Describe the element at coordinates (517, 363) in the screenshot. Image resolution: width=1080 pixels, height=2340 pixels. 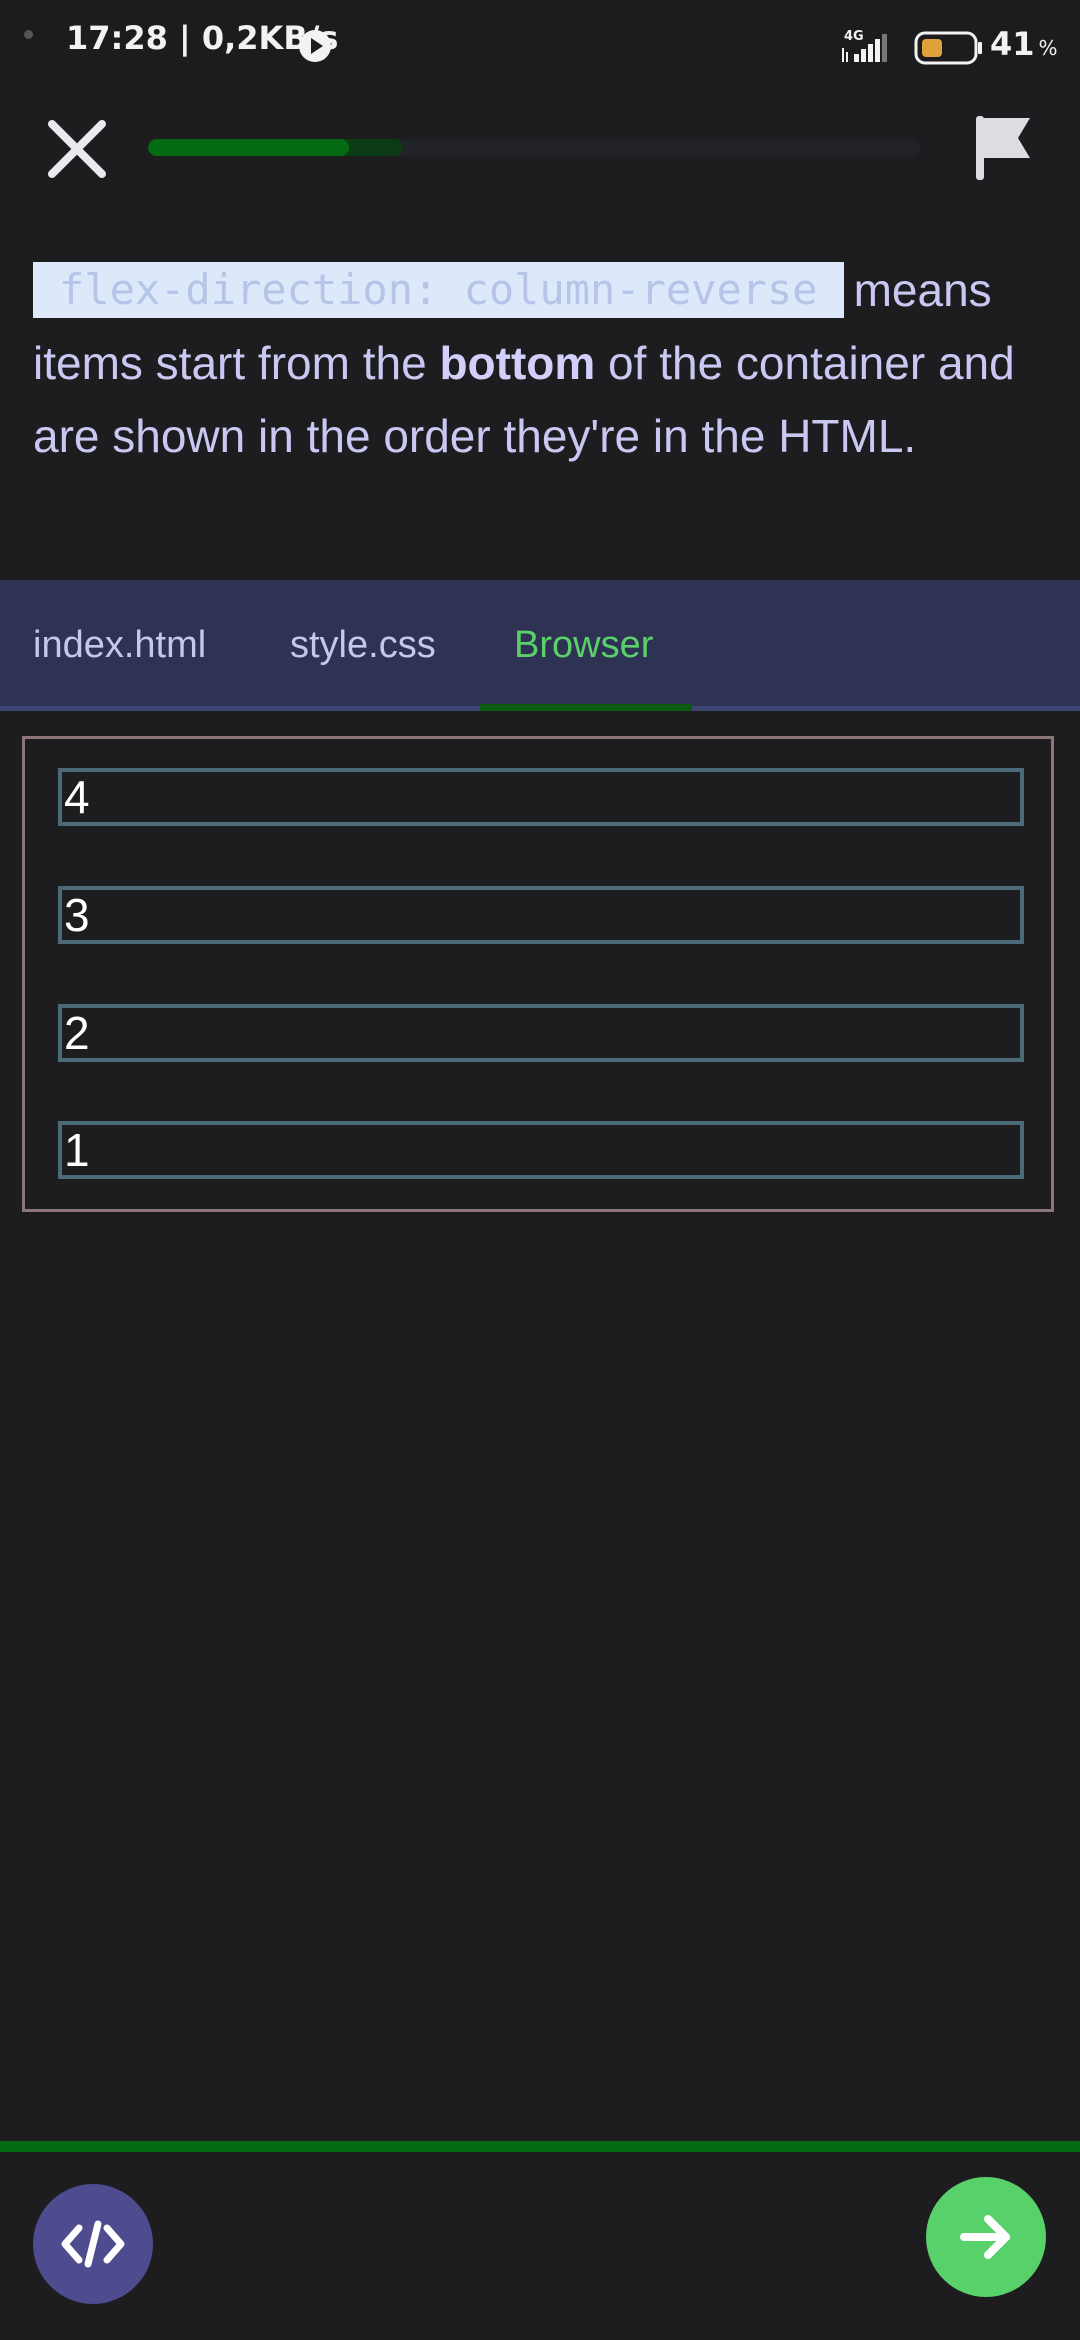
I see `explanation-bold: bottom` at that location.